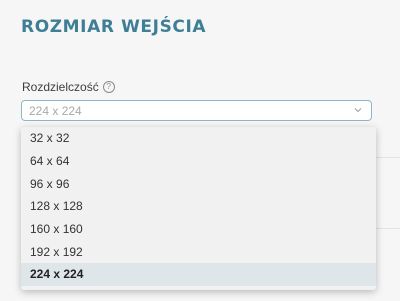  What do you see at coordinates (198, 183) in the screenshot?
I see `dropdown-option-96: 96 x 96` at bounding box center [198, 183].